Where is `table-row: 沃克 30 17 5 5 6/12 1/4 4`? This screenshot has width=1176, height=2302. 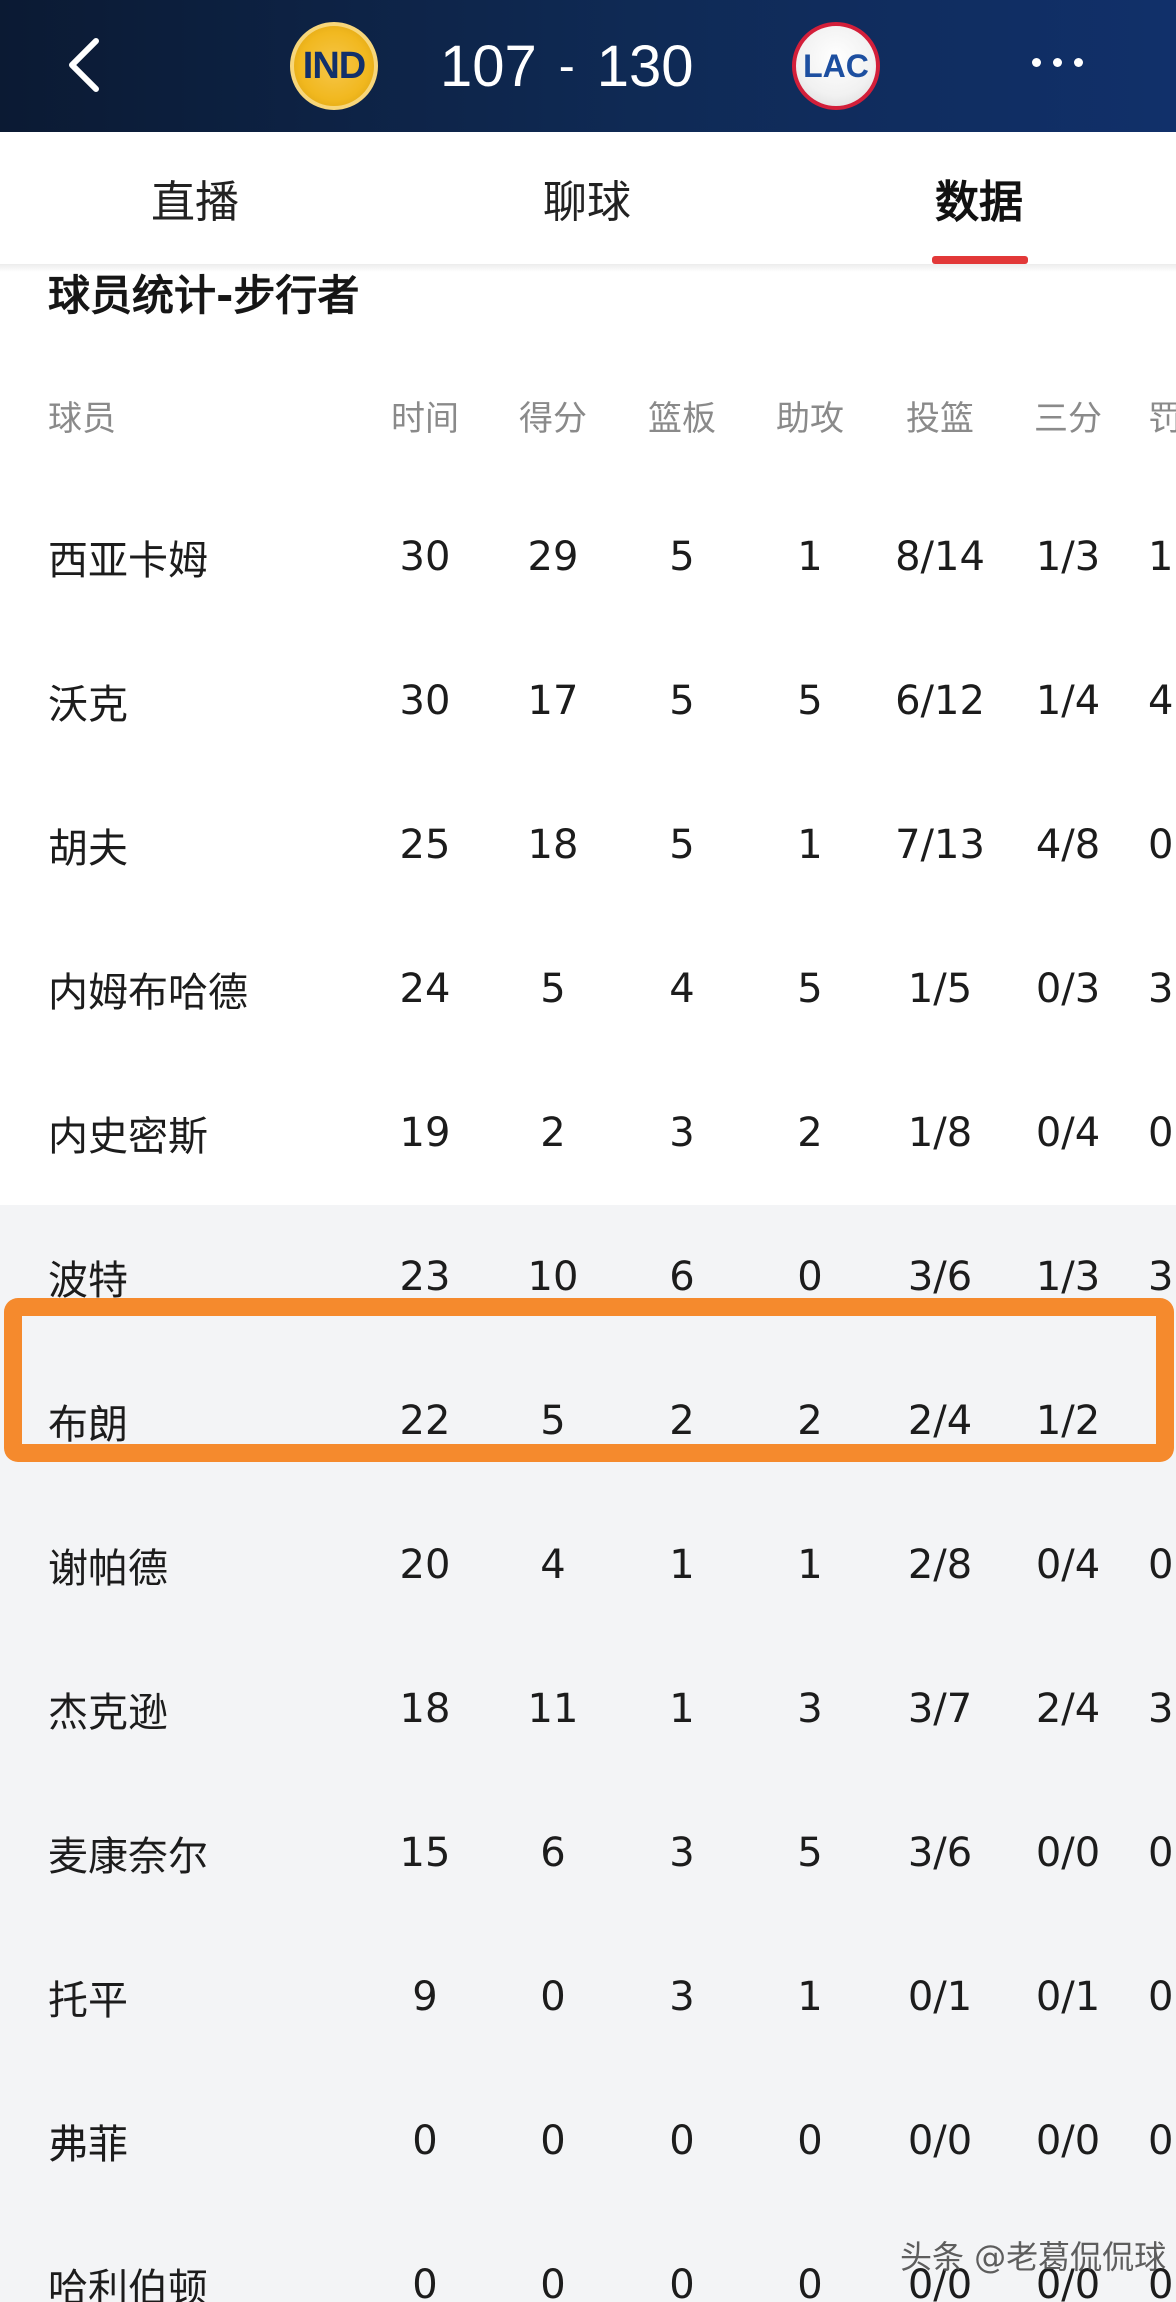 table-row: 沃克 30 17 5 5 6/12 1/4 4 is located at coordinates (588, 701).